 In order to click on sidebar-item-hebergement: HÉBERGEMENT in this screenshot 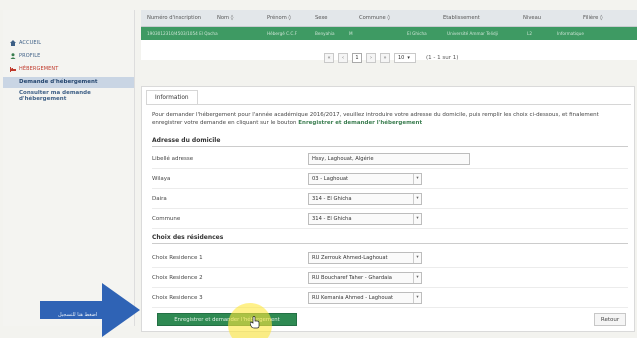, I will do `click(68, 68)`.